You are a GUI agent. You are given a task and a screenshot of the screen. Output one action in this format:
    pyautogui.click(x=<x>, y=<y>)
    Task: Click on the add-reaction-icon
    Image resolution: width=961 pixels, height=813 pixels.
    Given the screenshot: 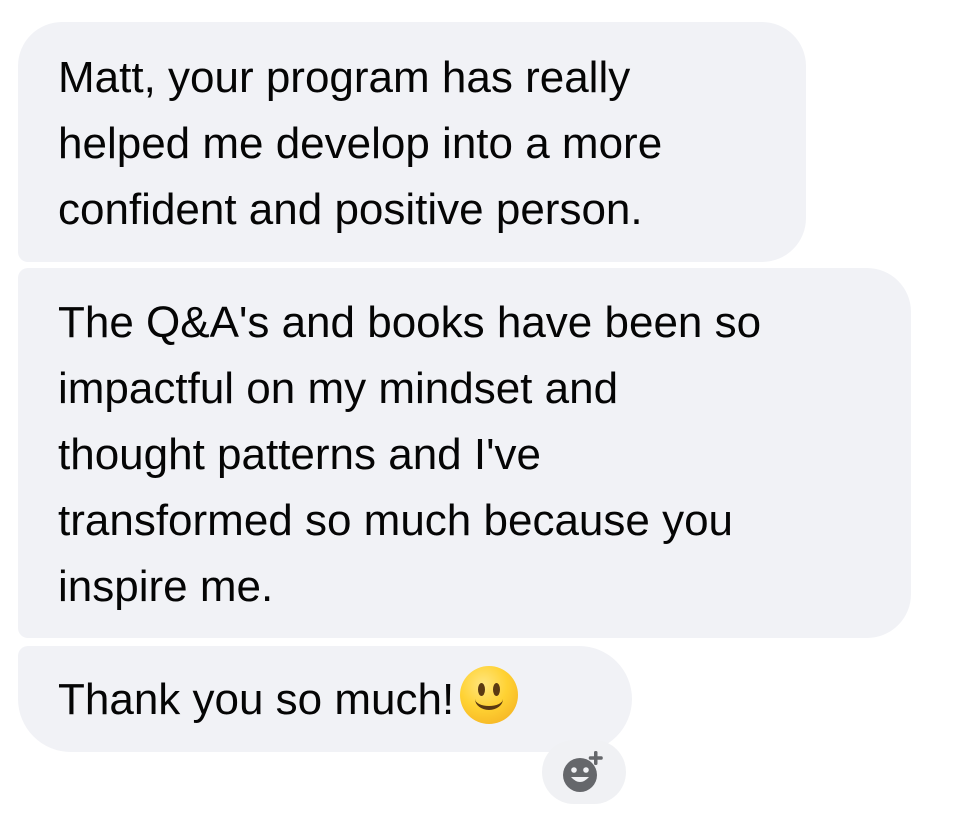 What is the action you would take?
    pyautogui.click(x=583, y=771)
    